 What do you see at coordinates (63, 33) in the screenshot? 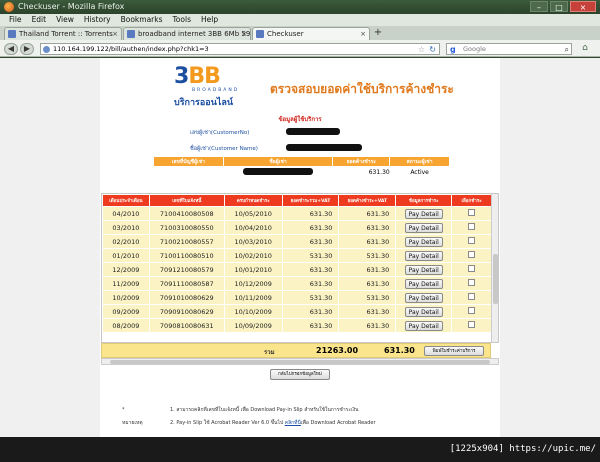
I see `tab-thailand-torrent: Thailand Torrent :: Torrents ×` at bounding box center [63, 33].